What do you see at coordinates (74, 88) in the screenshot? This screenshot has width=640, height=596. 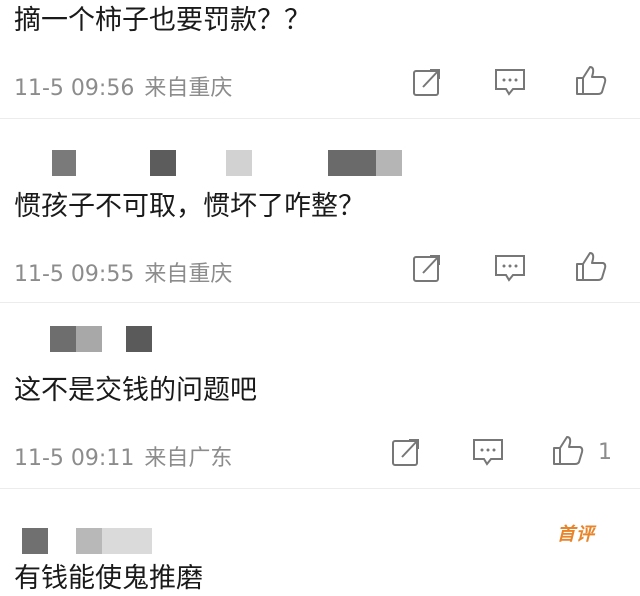 I see `comment-time: 11-5 09:56` at bounding box center [74, 88].